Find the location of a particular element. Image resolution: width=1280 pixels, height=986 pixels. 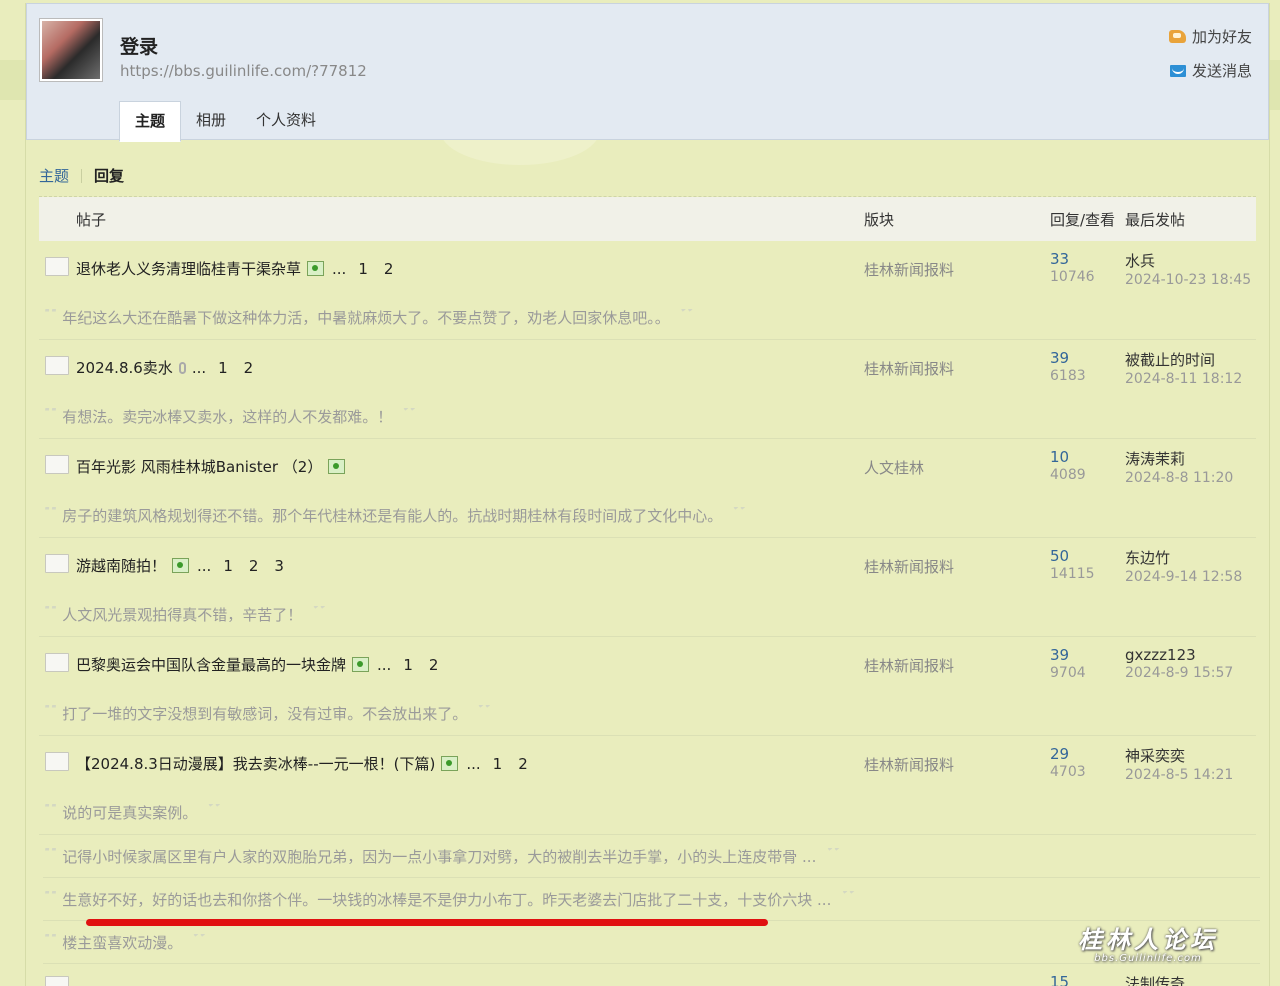

tab-album: 相册 is located at coordinates (211, 120).